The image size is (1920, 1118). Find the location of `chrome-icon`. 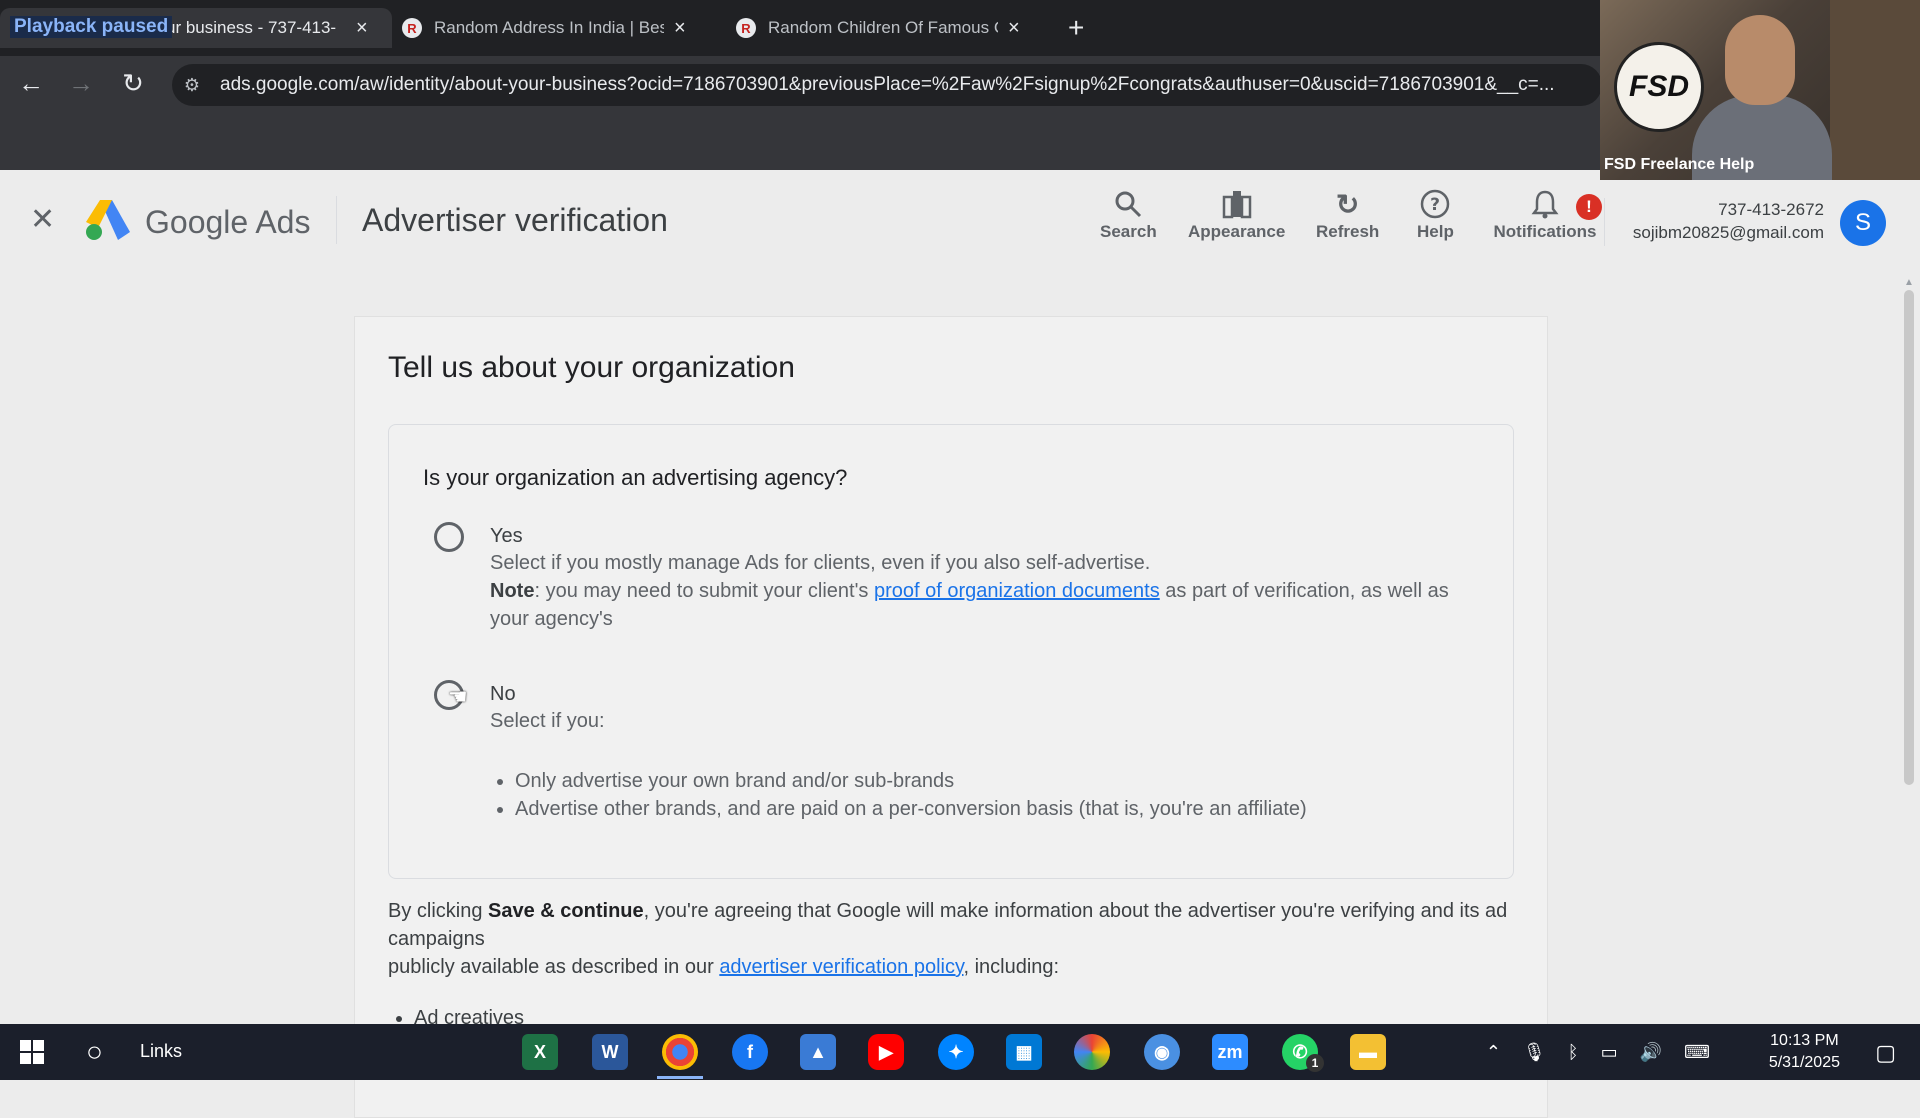

chrome-icon is located at coordinates (680, 1052).